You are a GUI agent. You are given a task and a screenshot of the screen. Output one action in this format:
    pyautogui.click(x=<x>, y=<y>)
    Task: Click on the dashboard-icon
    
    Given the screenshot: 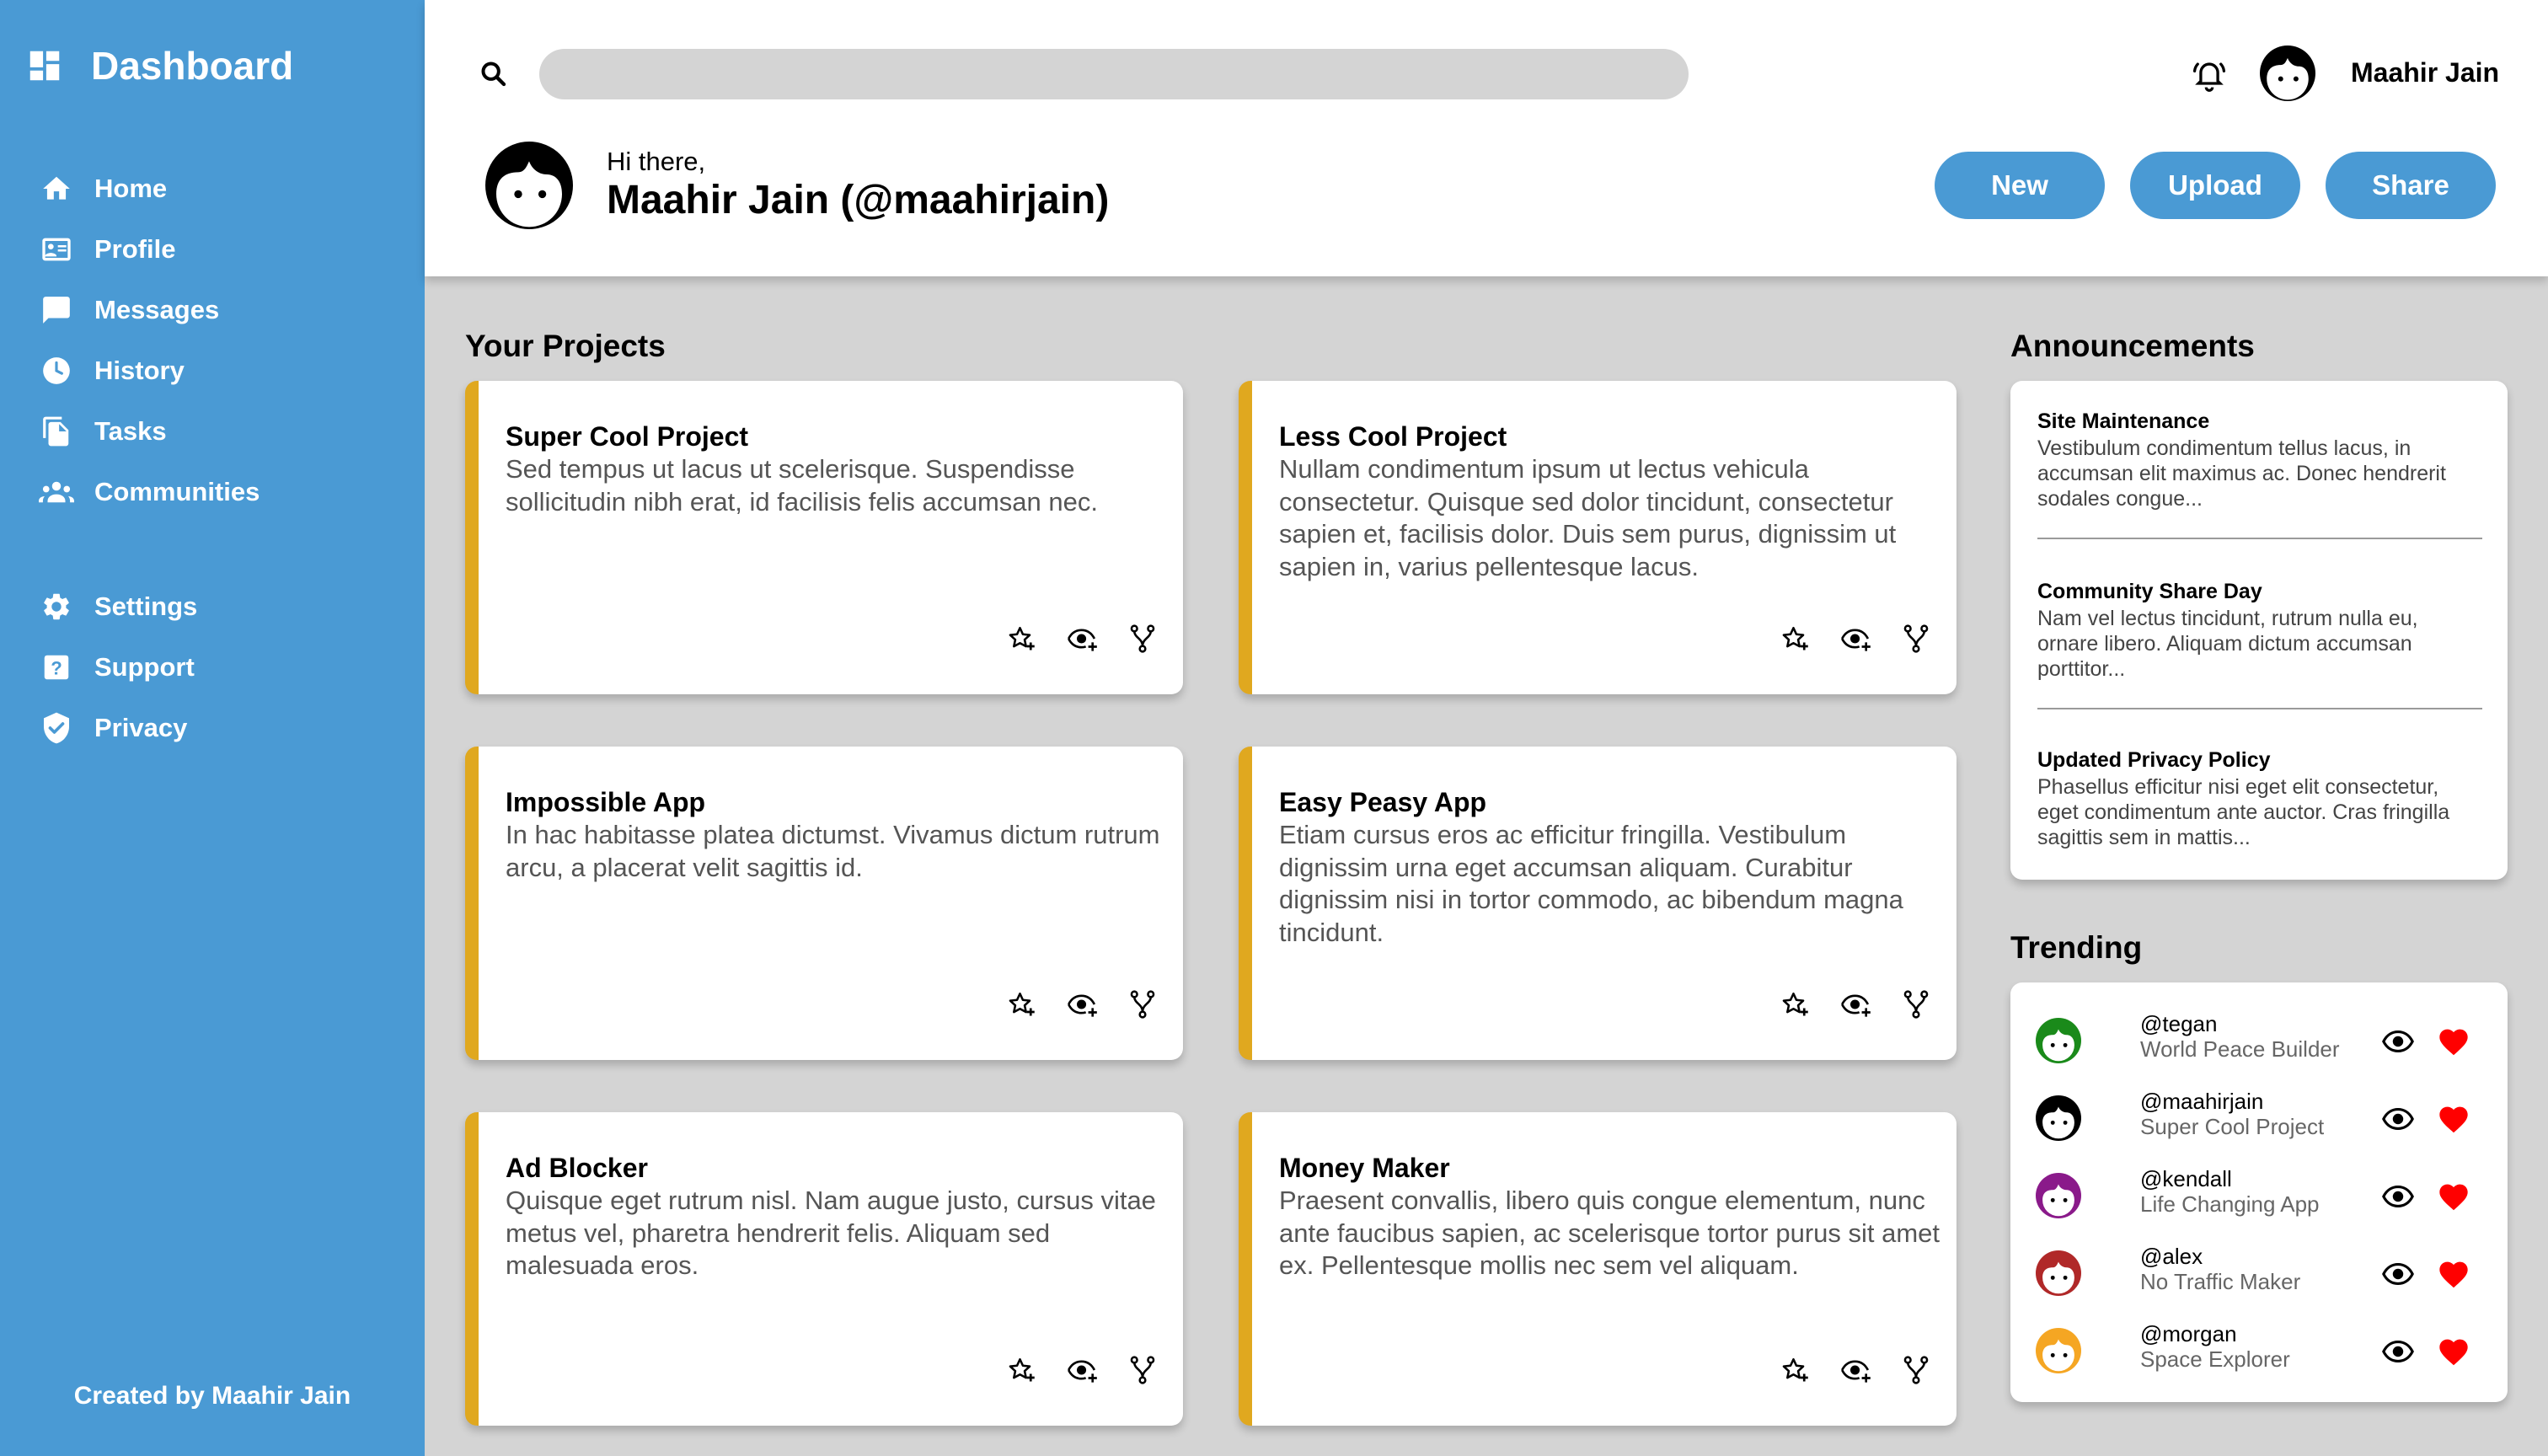 What is the action you would take?
    pyautogui.click(x=44, y=65)
    